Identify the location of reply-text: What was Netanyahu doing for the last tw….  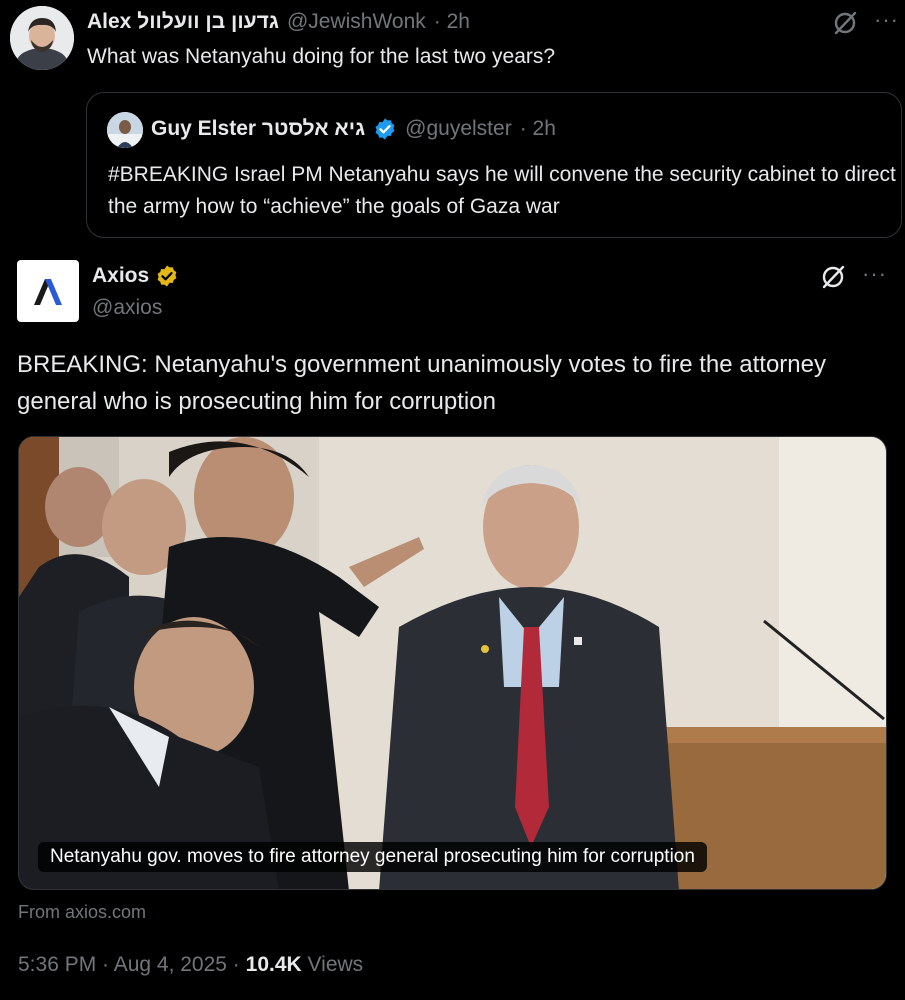
(321, 56).